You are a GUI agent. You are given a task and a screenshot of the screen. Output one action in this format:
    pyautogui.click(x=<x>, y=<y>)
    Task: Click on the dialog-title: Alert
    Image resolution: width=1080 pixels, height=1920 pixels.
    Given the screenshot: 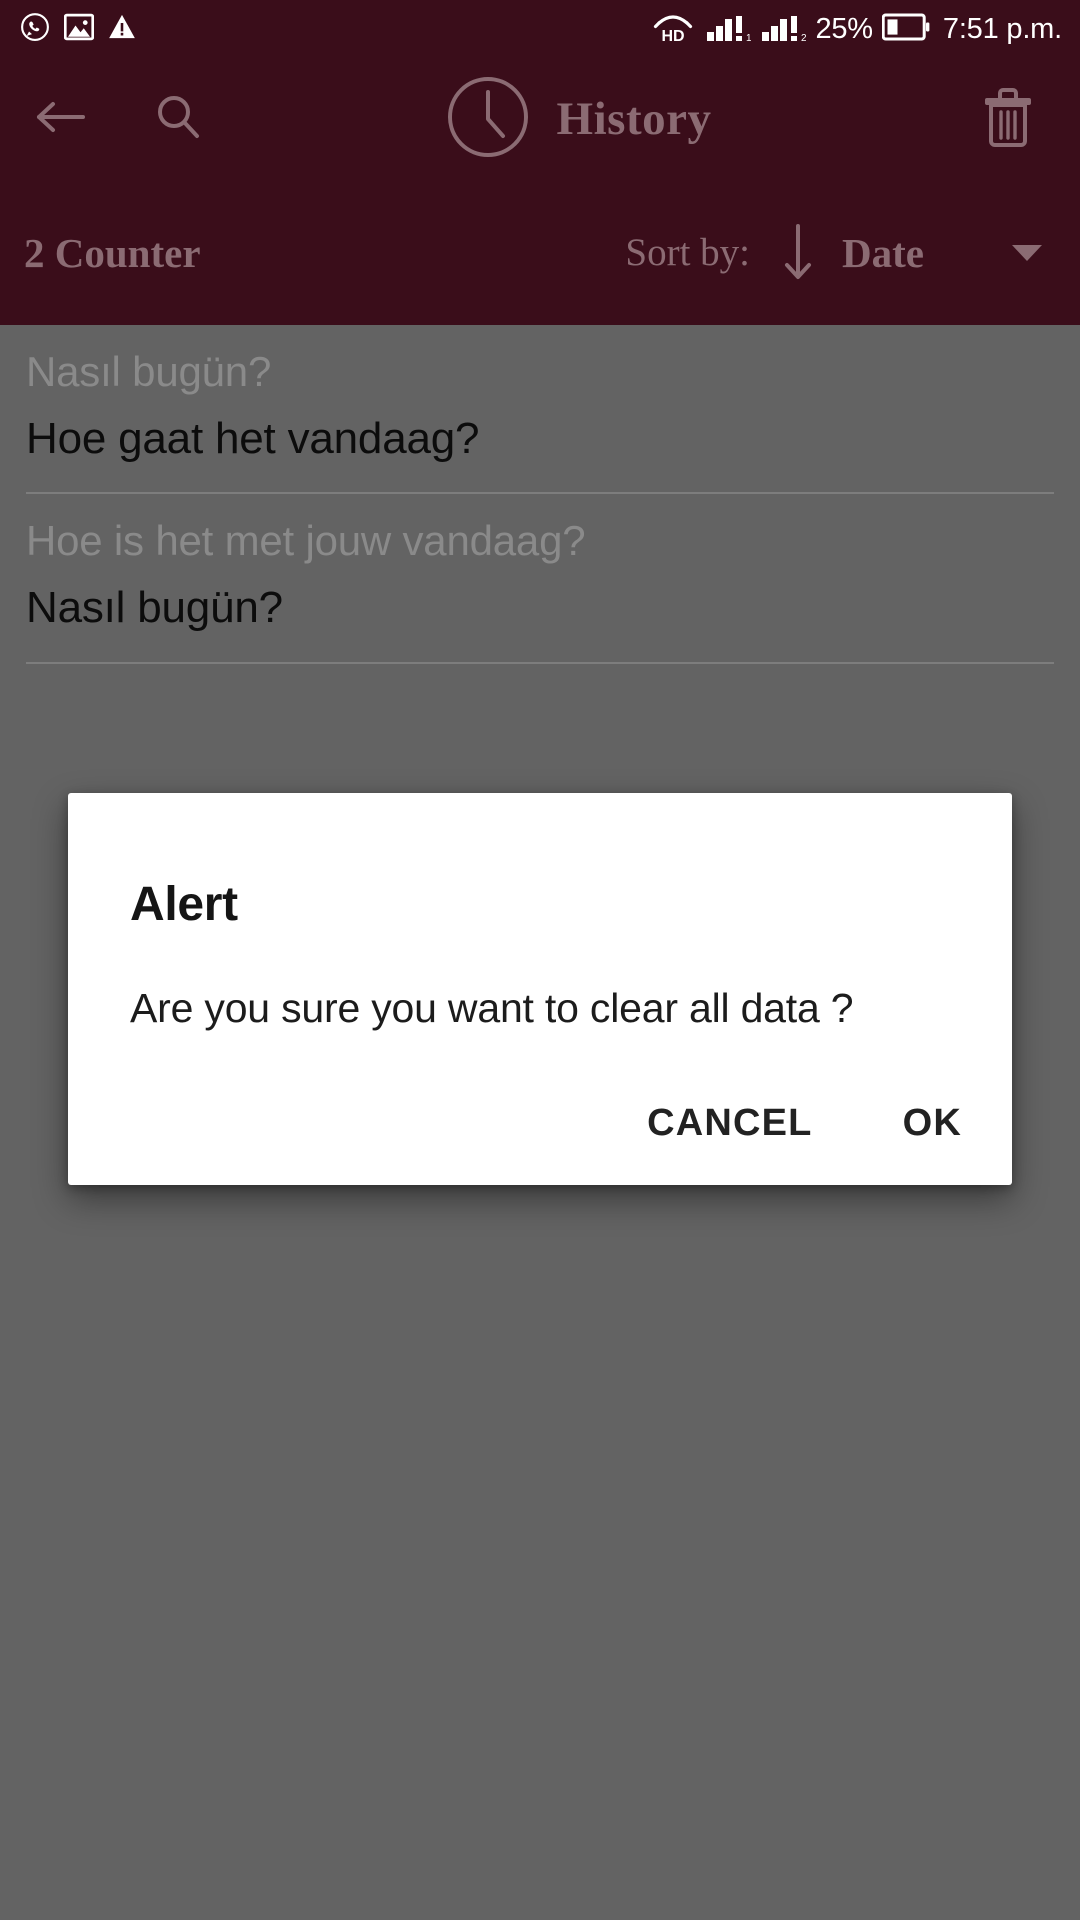 What is the action you would take?
    pyautogui.click(x=184, y=904)
    